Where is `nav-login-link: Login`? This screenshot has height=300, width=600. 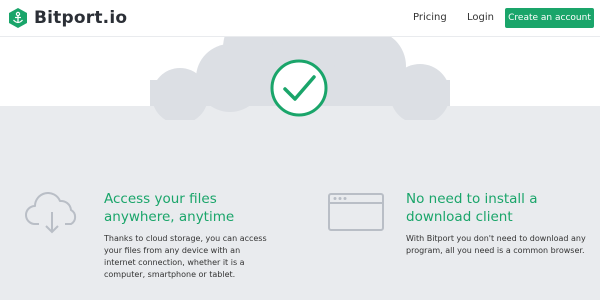 nav-login-link: Login is located at coordinates (480, 18).